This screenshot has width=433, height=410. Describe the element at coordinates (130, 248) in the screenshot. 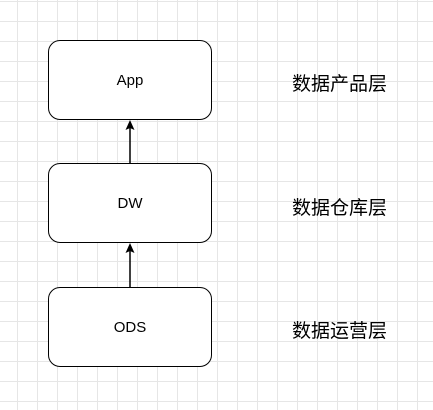

I see `arrowhead-ods-to-dw` at that location.